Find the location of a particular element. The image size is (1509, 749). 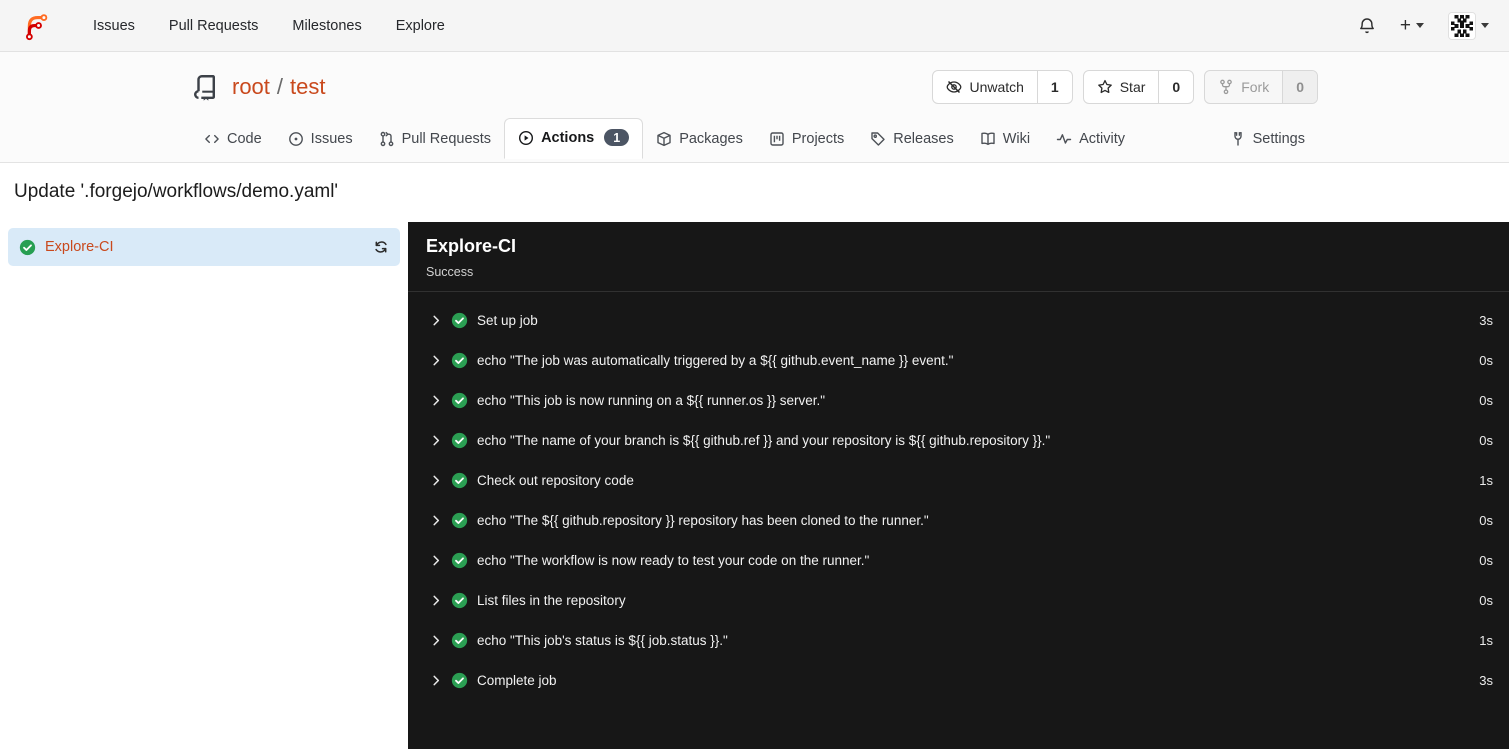

repo-owner-link: root is located at coordinates (251, 87).